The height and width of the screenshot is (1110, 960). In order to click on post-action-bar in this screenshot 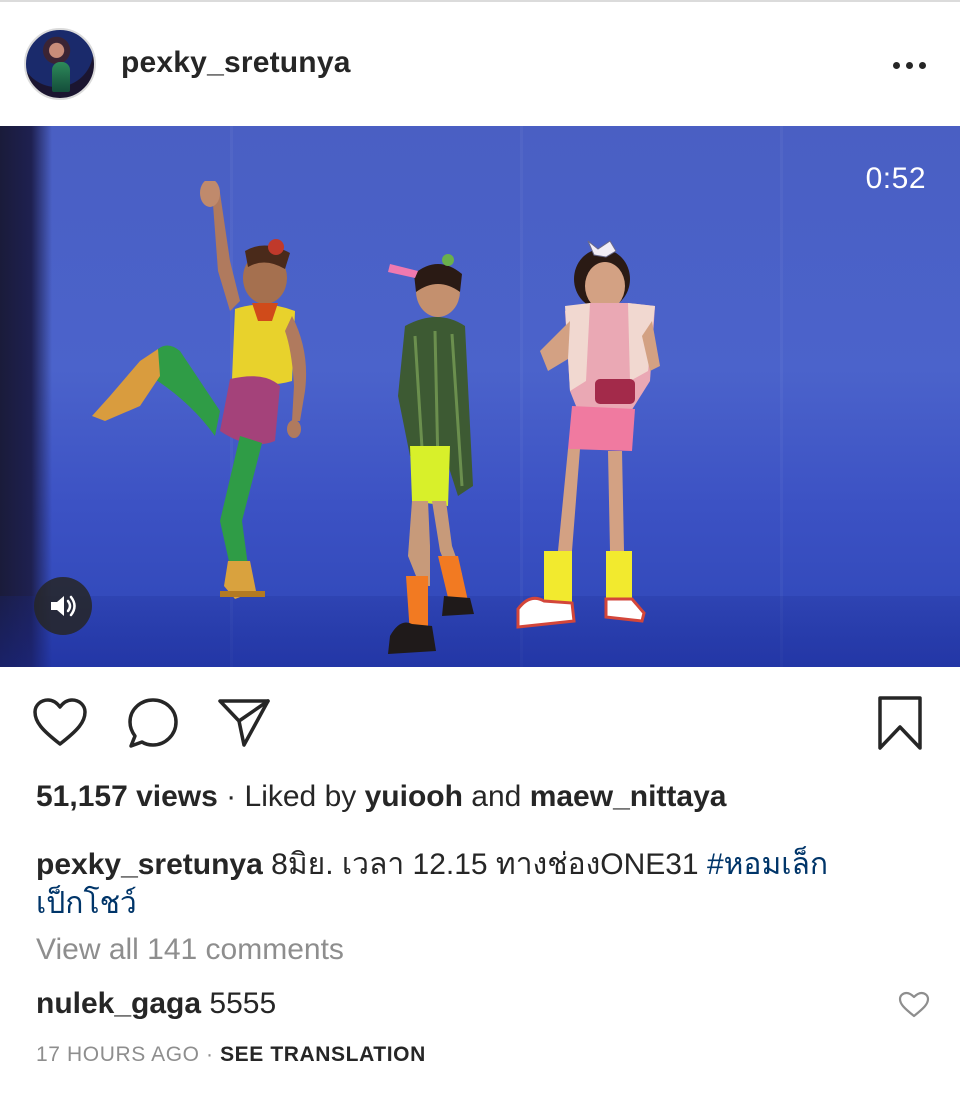, I will do `click(480, 722)`.